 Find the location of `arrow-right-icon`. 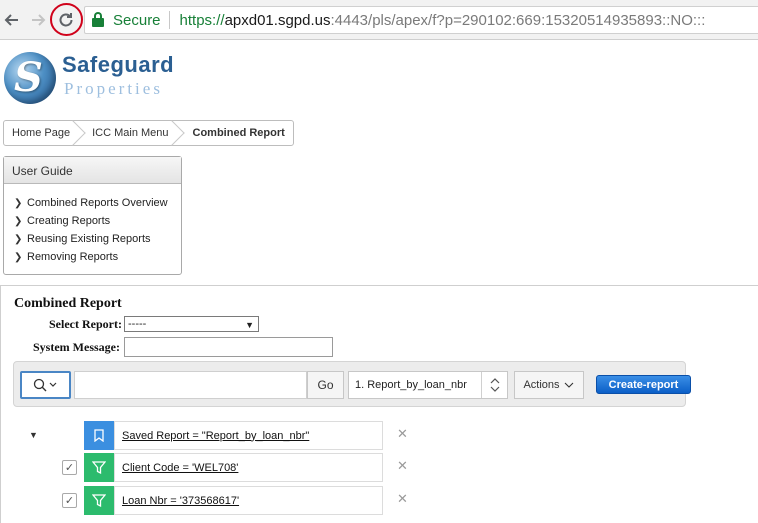

arrow-right-icon is located at coordinates (38, 20).